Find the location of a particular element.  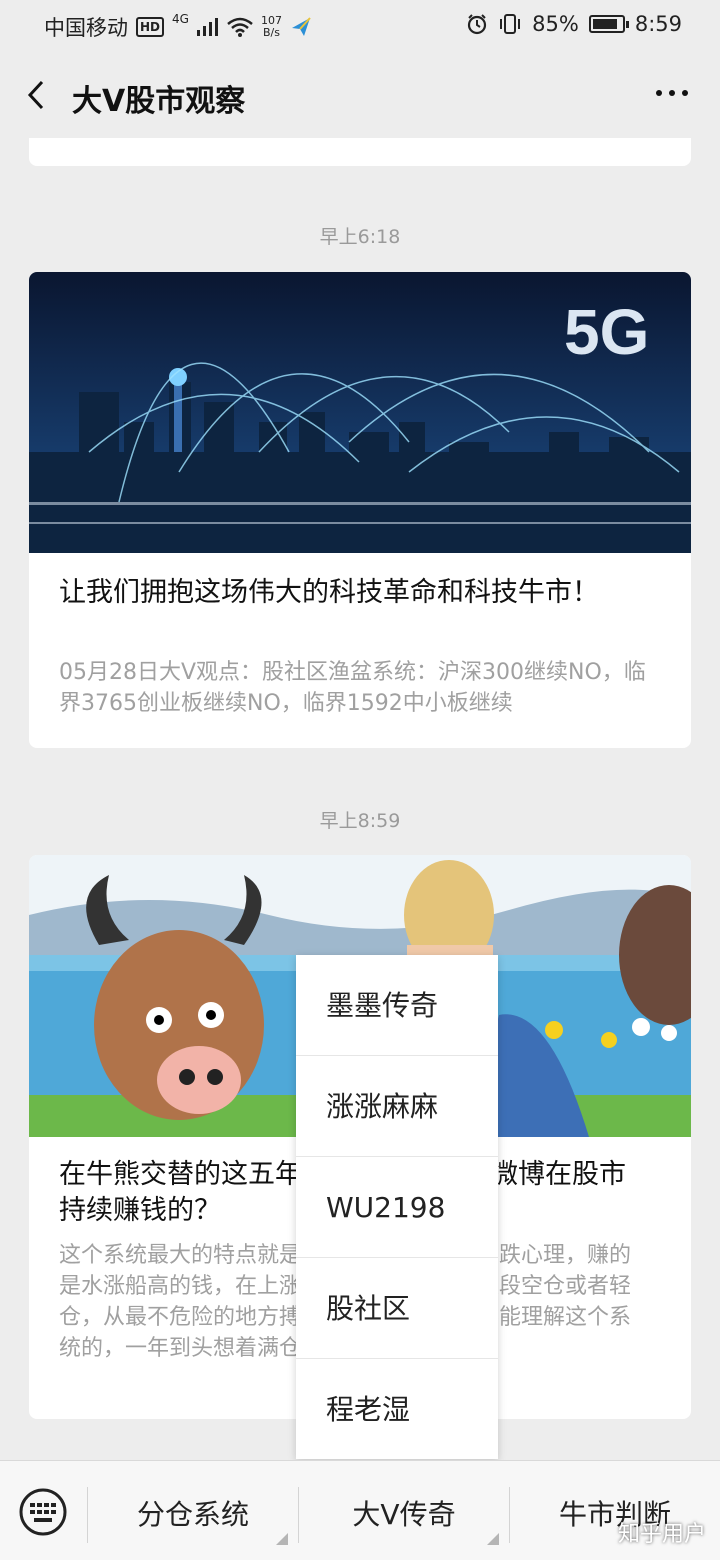

alarm-icon is located at coordinates (477, 24).